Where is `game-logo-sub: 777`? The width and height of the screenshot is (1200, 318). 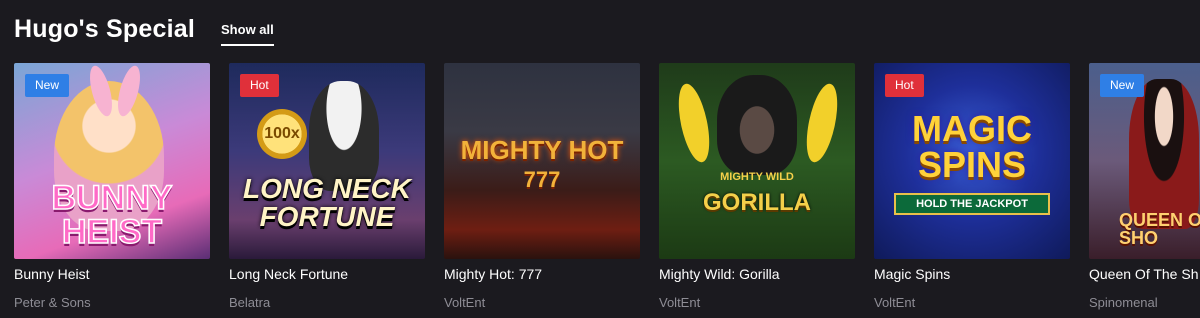
game-logo-sub: 777 is located at coordinates (542, 179).